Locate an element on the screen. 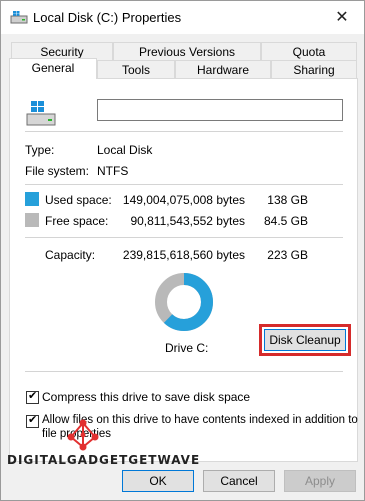 This screenshot has height=501, width=365. tab-previous-versions: Previous Versions is located at coordinates (187, 51).